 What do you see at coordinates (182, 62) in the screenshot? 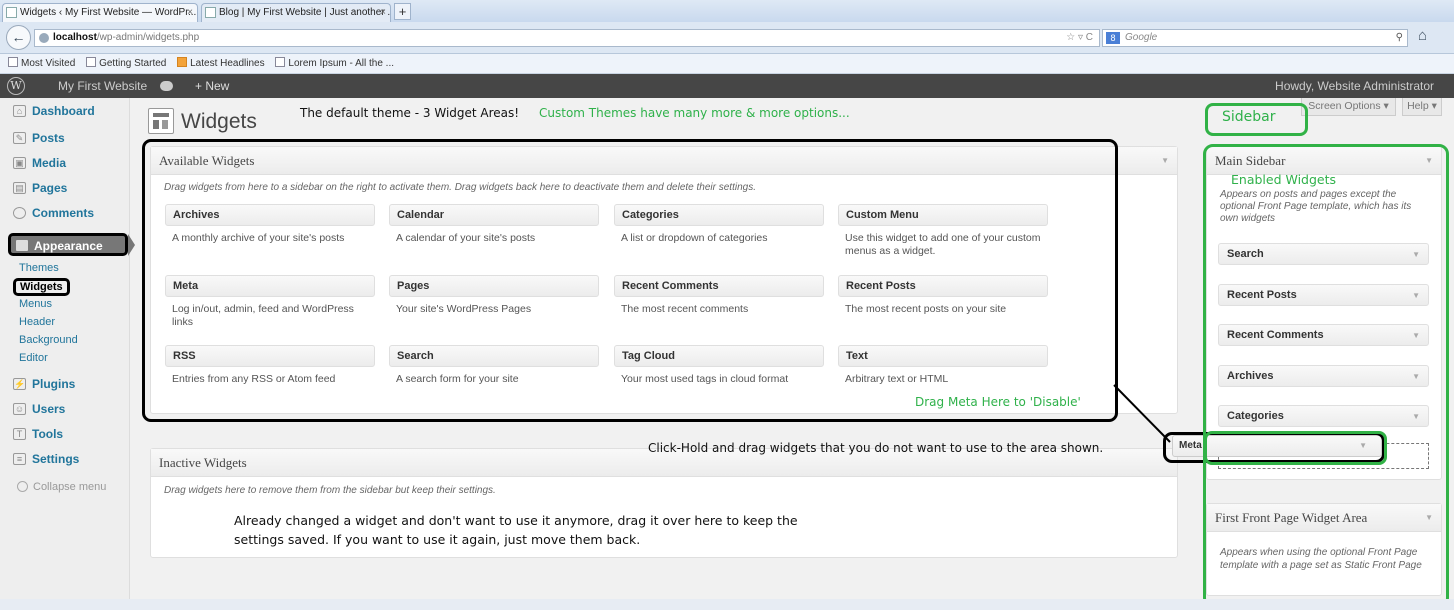
I see `rss-icon` at bounding box center [182, 62].